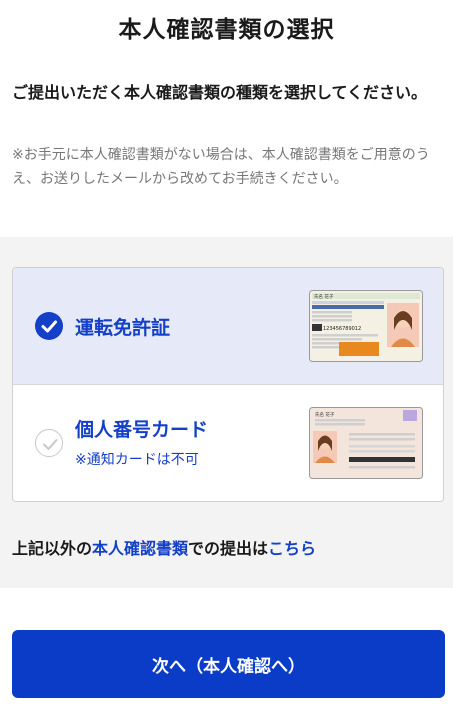 Image resolution: width=453 pixels, height=706 pixels. I want to click on svg-text: 123456789012, so click(342, 329).